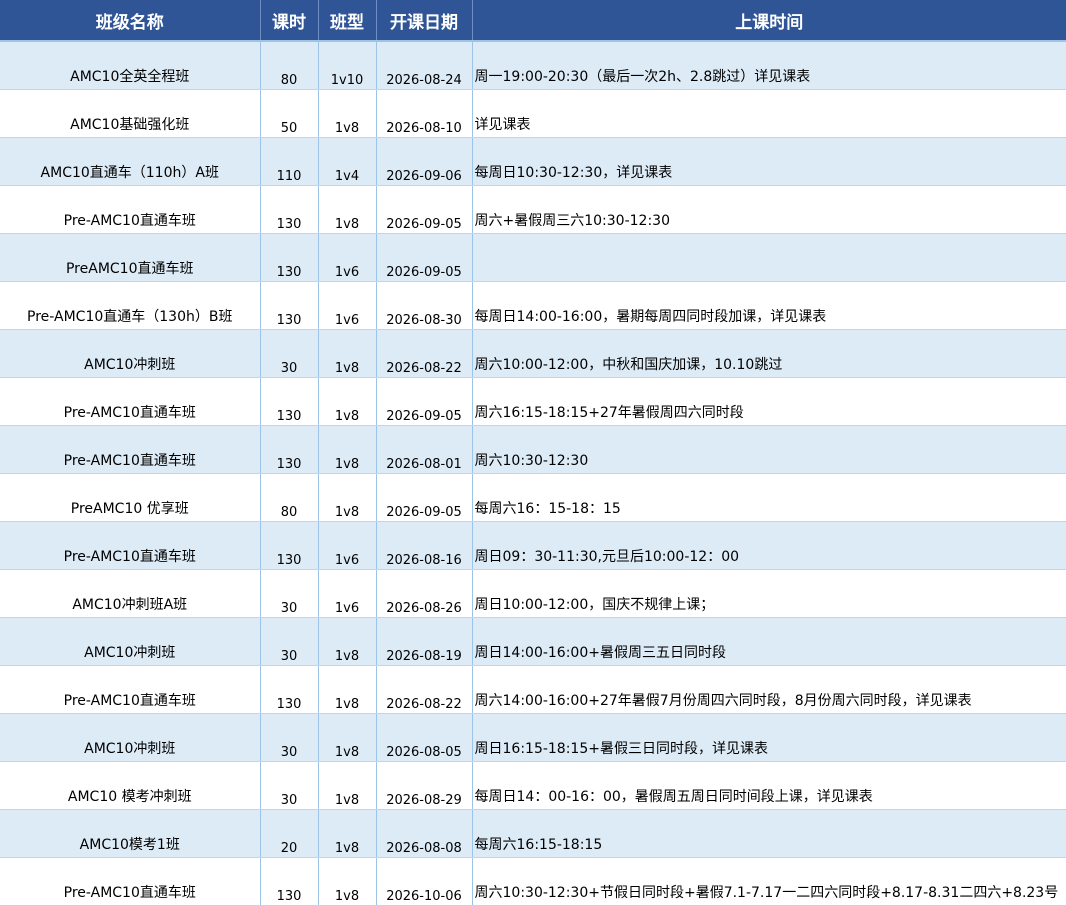 The image size is (1066, 906). Describe the element at coordinates (130, 785) in the screenshot. I see `cell-class-name: AMC10 模考冲刺班` at that location.